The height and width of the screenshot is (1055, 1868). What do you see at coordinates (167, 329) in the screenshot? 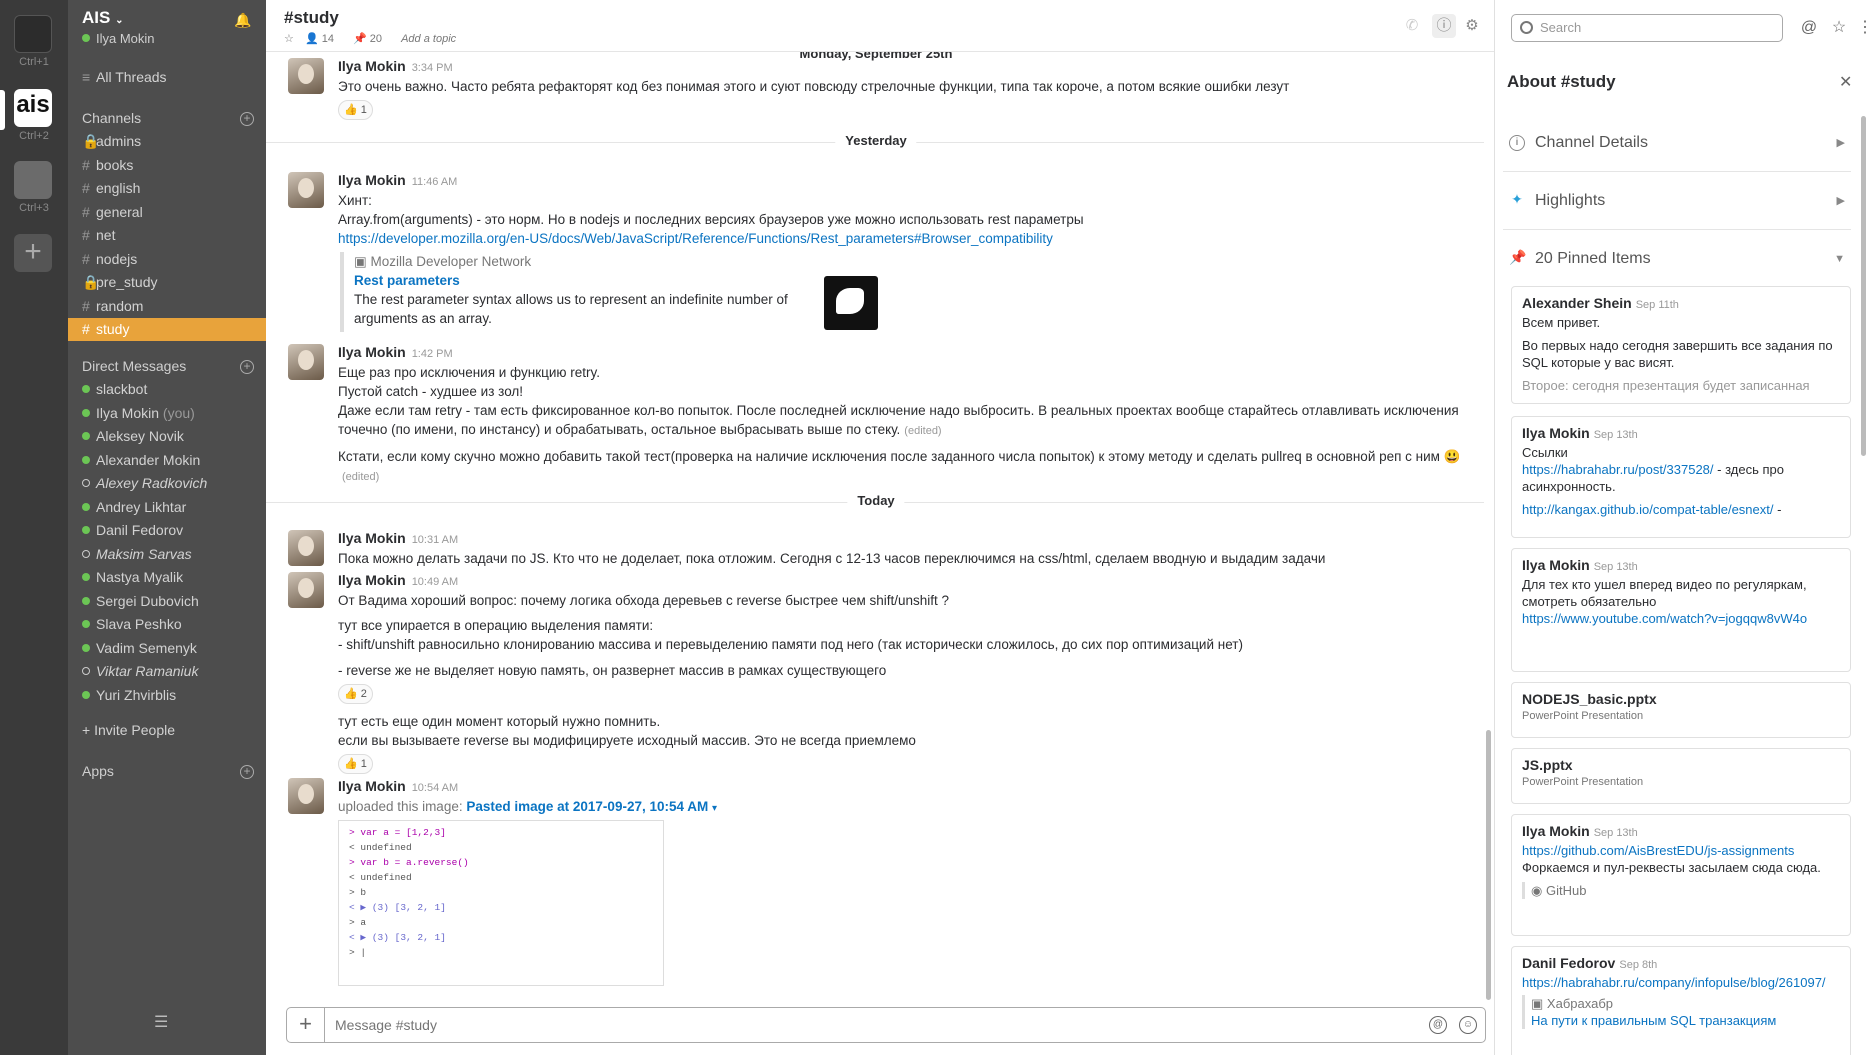
I see `sidebar-item-study: # study` at bounding box center [167, 329].